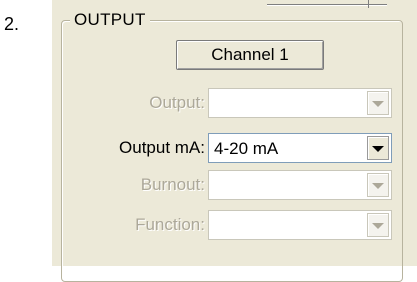 The height and width of the screenshot is (282, 417). Describe the element at coordinates (172, 184) in the screenshot. I see `burnout-label: Burnout:` at that location.